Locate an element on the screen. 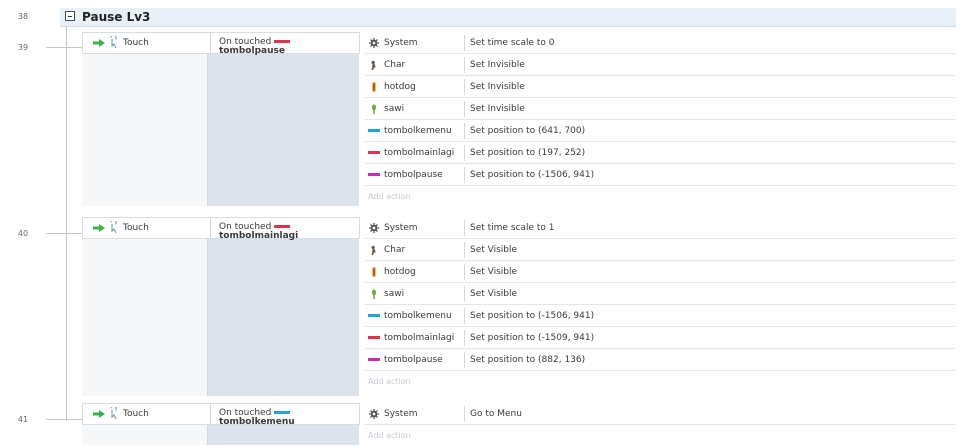  action-row: tombolpause Set position to (-1506, 941) is located at coordinates (660, 175).